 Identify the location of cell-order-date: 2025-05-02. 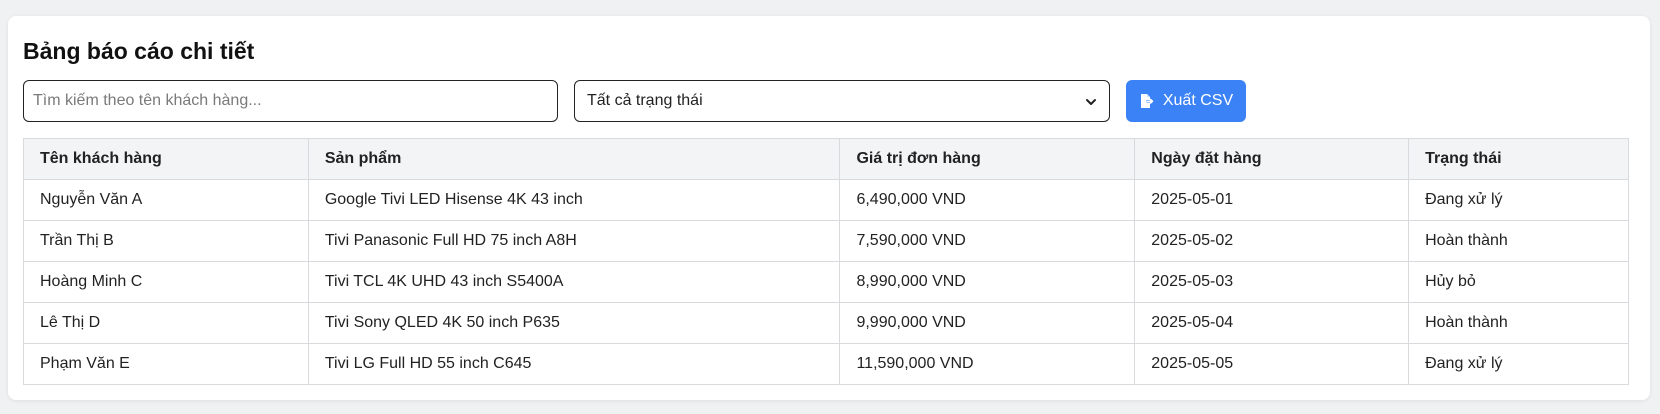
(1272, 241).